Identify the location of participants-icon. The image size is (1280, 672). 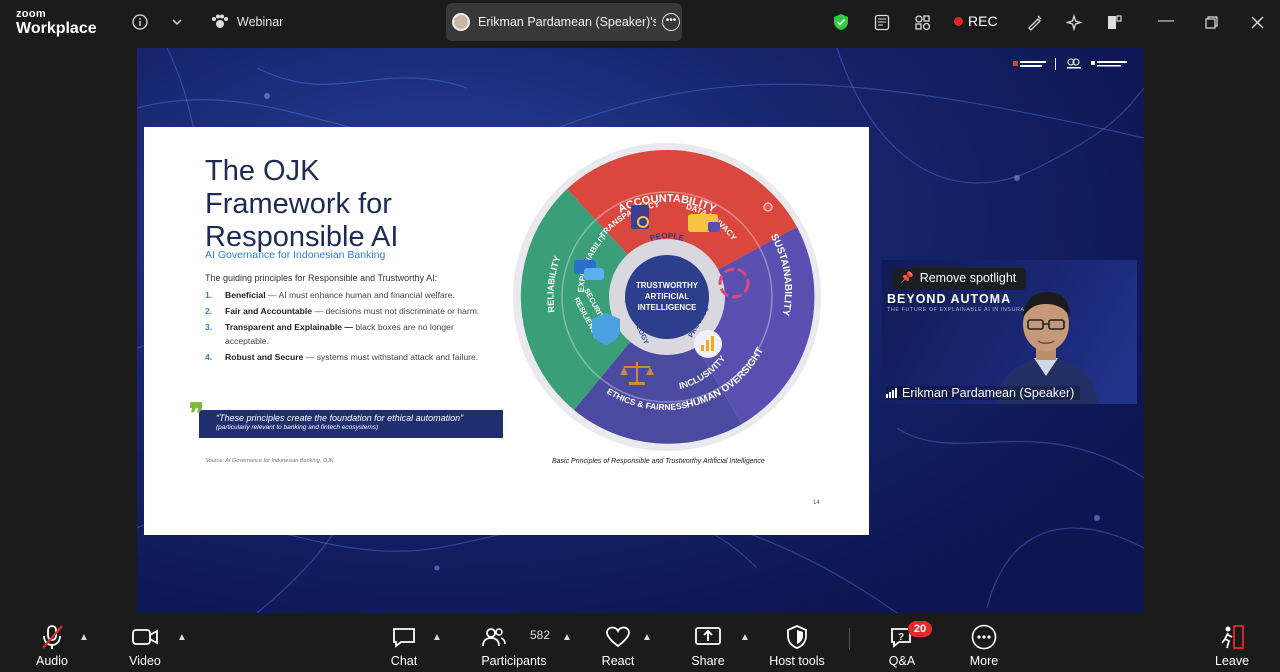
(494, 637).